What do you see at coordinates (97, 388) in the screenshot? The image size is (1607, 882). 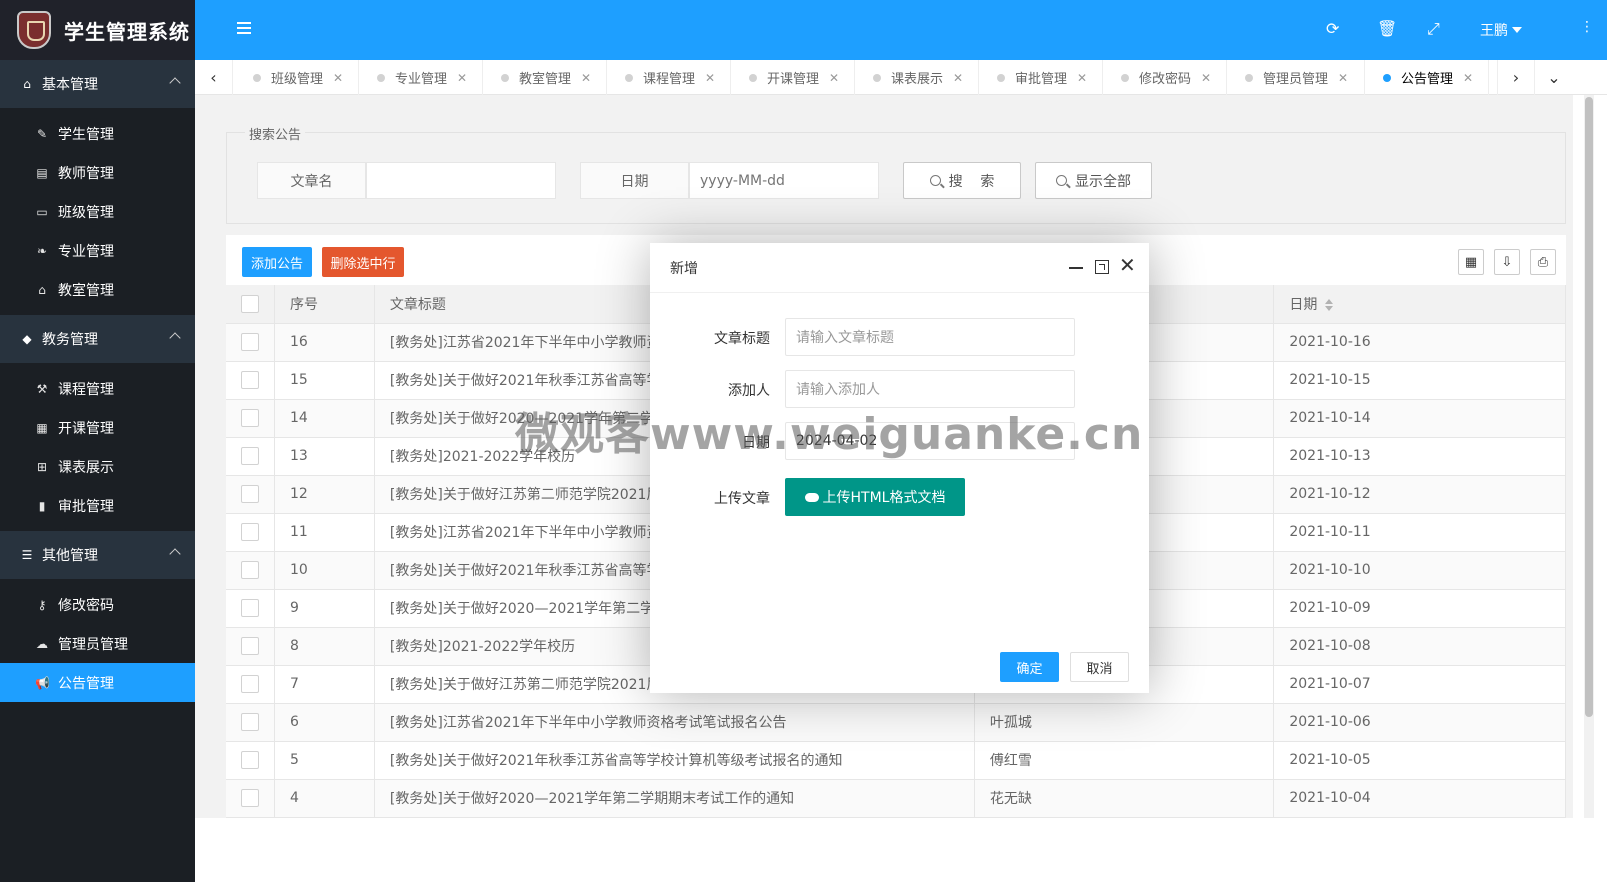 I see `sidebar-item-course: ⚒ 课程管理` at bounding box center [97, 388].